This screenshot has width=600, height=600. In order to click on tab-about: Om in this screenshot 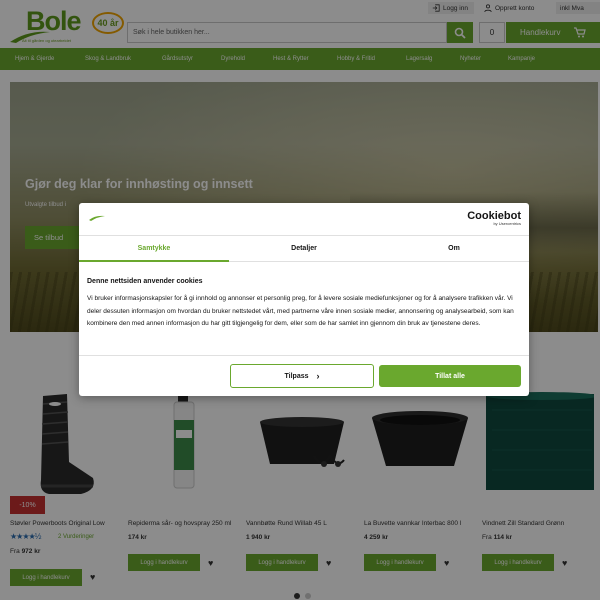, I will do `click(454, 248)`.